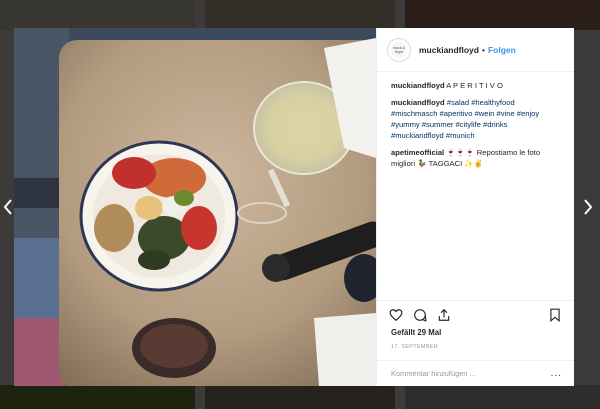 This screenshot has height=409, width=600. I want to click on avatar: muck & floyd, so click(399, 49).